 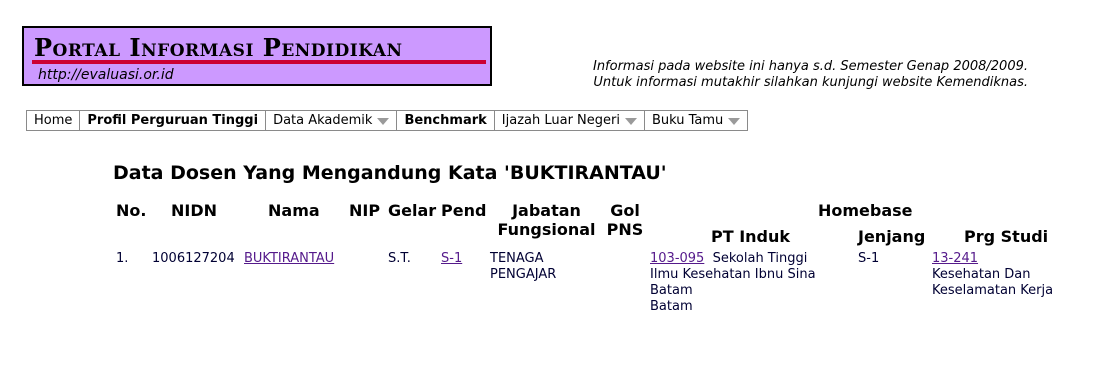 I want to click on col-header-jabatan-line1: Jabatan, so click(x=546, y=210).